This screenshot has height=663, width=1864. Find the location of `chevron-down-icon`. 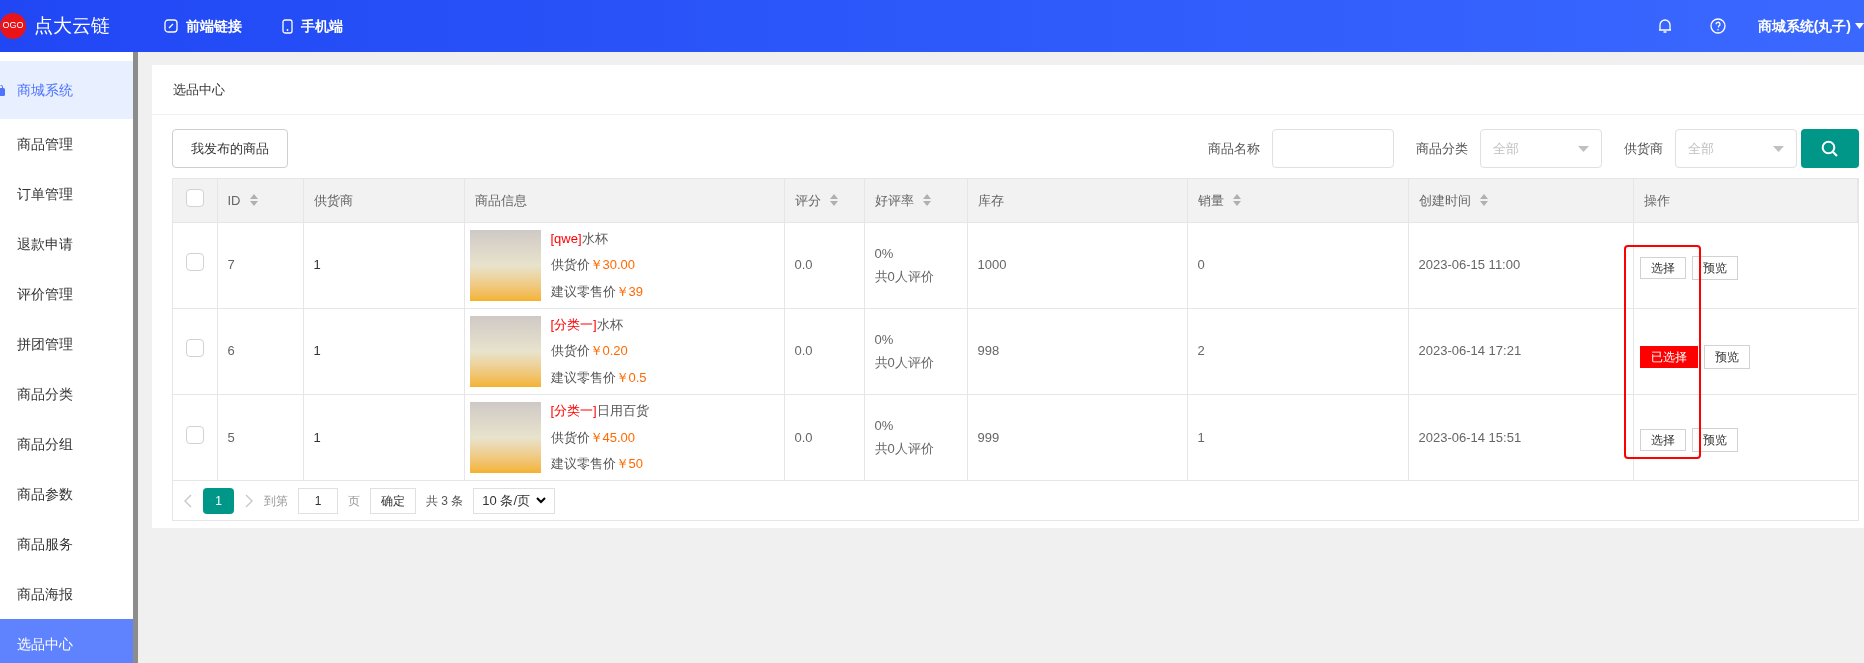

chevron-down-icon is located at coordinates (541, 500).